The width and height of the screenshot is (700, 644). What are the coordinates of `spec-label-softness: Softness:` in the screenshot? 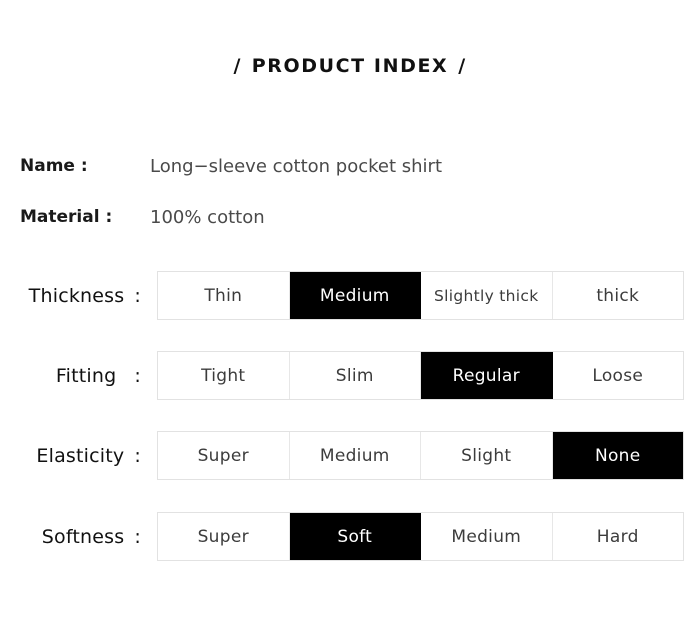 It's located at (70, 537).